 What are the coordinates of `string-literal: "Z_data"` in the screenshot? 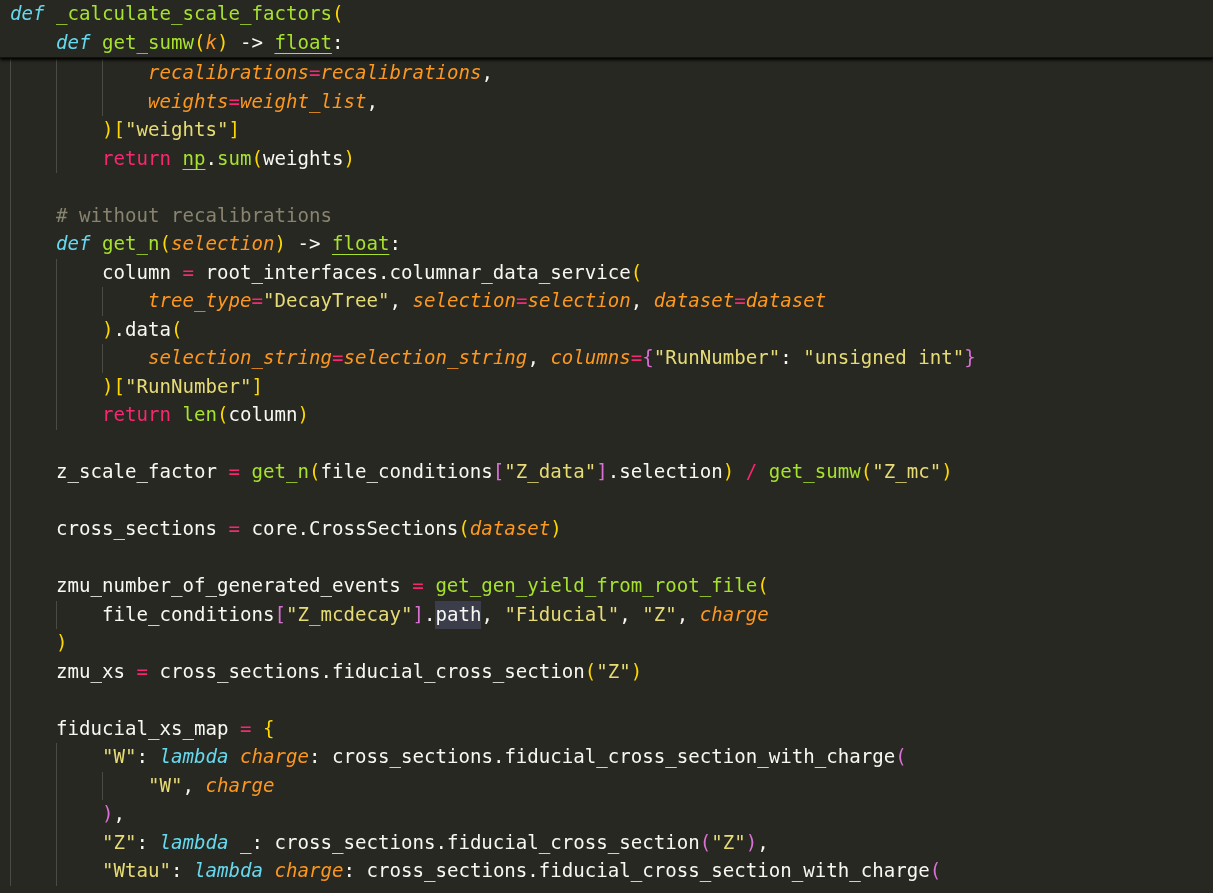 It's located at (550, 472).